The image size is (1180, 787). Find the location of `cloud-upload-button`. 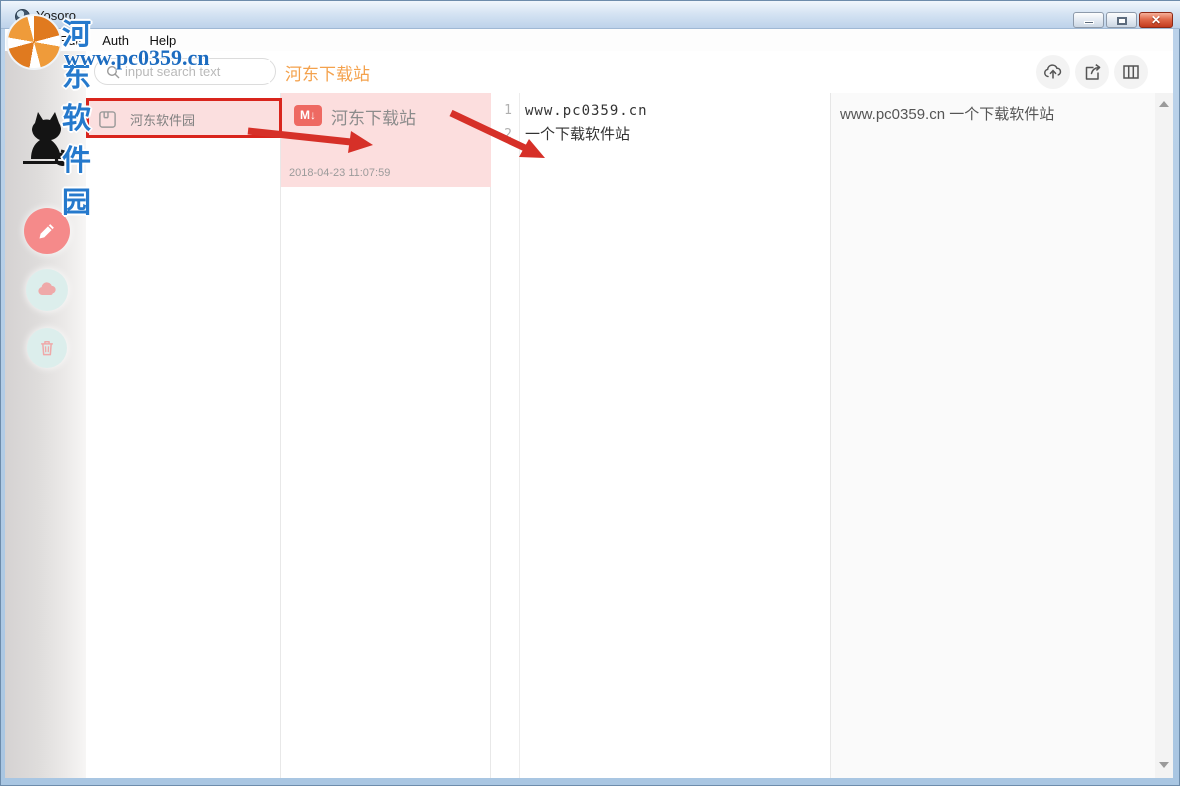

cloud-upload-button is located at coordinates (1053, 72).